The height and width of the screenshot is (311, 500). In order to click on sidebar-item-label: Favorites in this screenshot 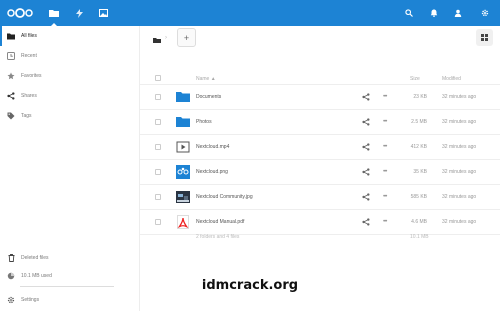, I will do `click(31, 76)`.